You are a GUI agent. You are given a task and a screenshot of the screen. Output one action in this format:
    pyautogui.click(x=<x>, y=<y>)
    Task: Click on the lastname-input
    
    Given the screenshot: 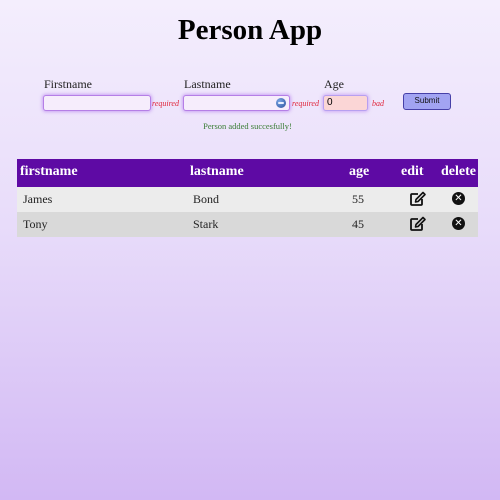 What is the action you would take?
    pyautogui.click(x=236, y=103)
    